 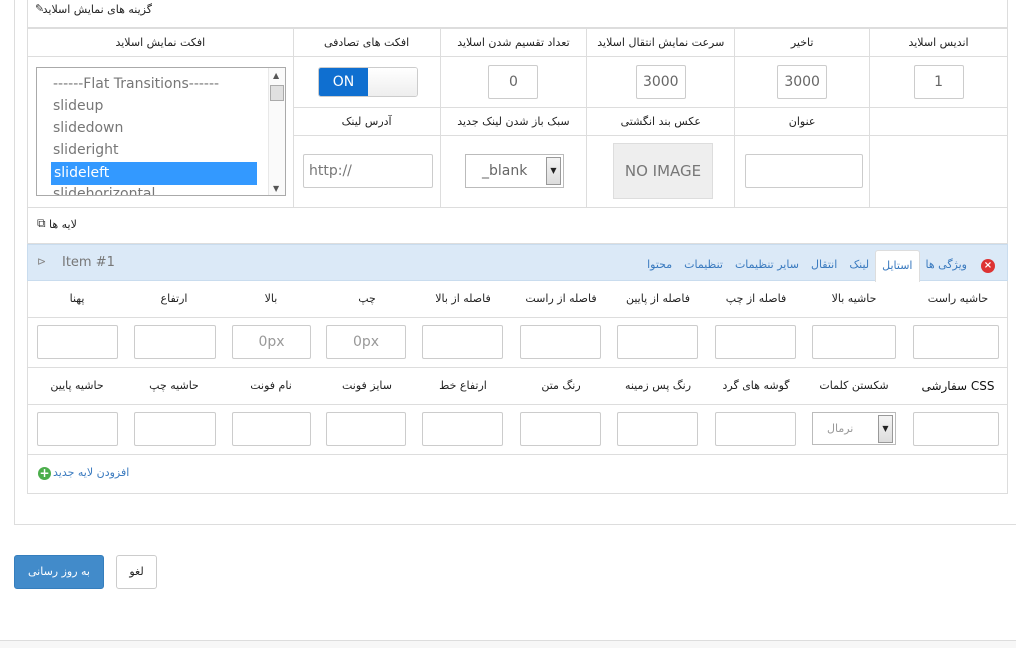 What do you see at coordinates (659, 266) in the screenshot?
I see `tab-content: محتوا` at bounding box center [659, 266].